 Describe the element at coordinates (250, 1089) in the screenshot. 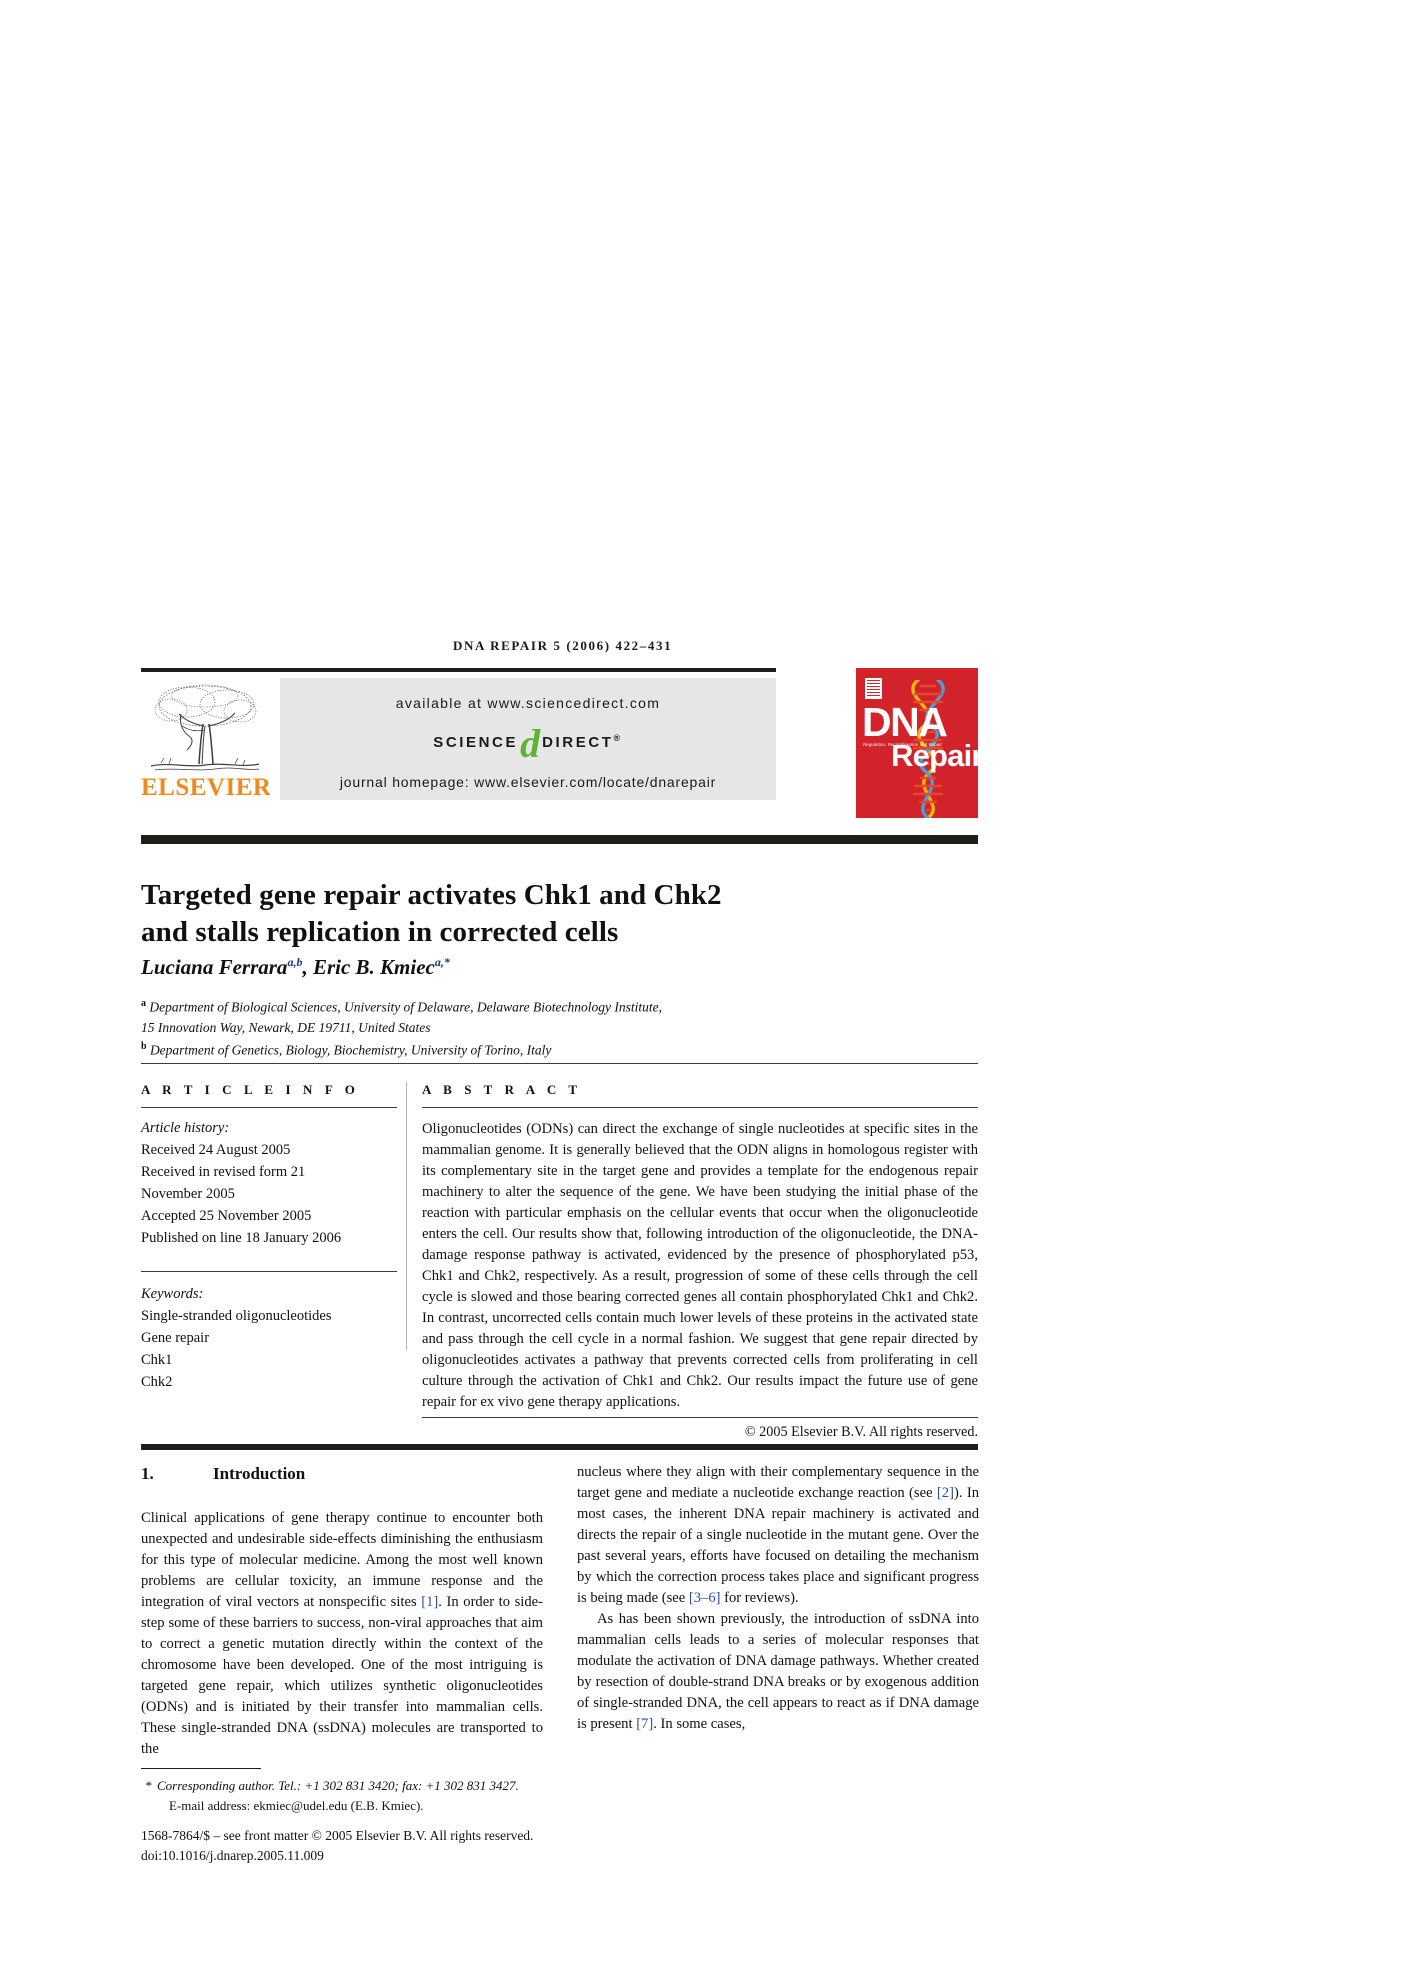

I see `article-info-heading: A R T I C L E I N F O` at that location.